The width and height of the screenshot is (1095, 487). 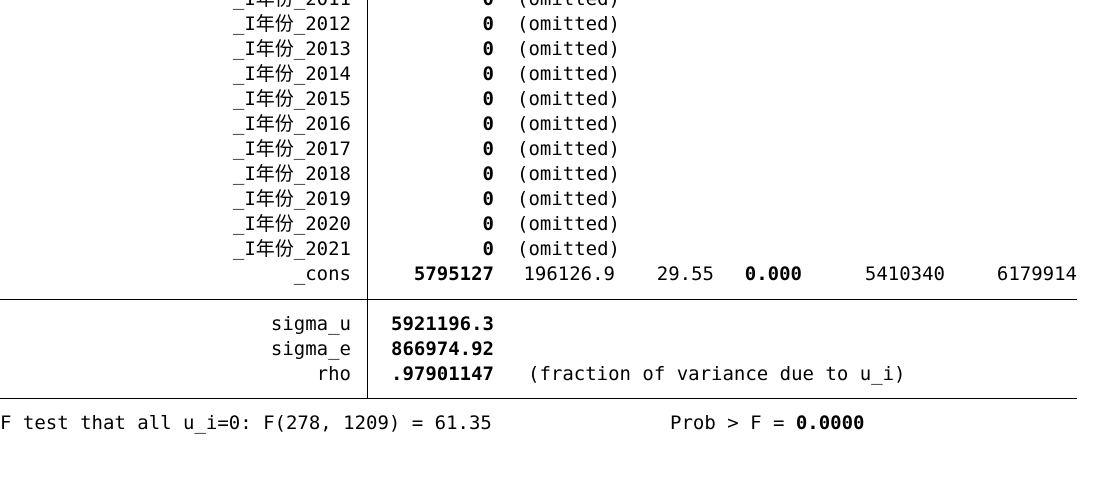 What do you see at coordinates (1036, 274) in the screenshot?
I see `ci-upper: 6179914` at bounding box center [1036, 274].